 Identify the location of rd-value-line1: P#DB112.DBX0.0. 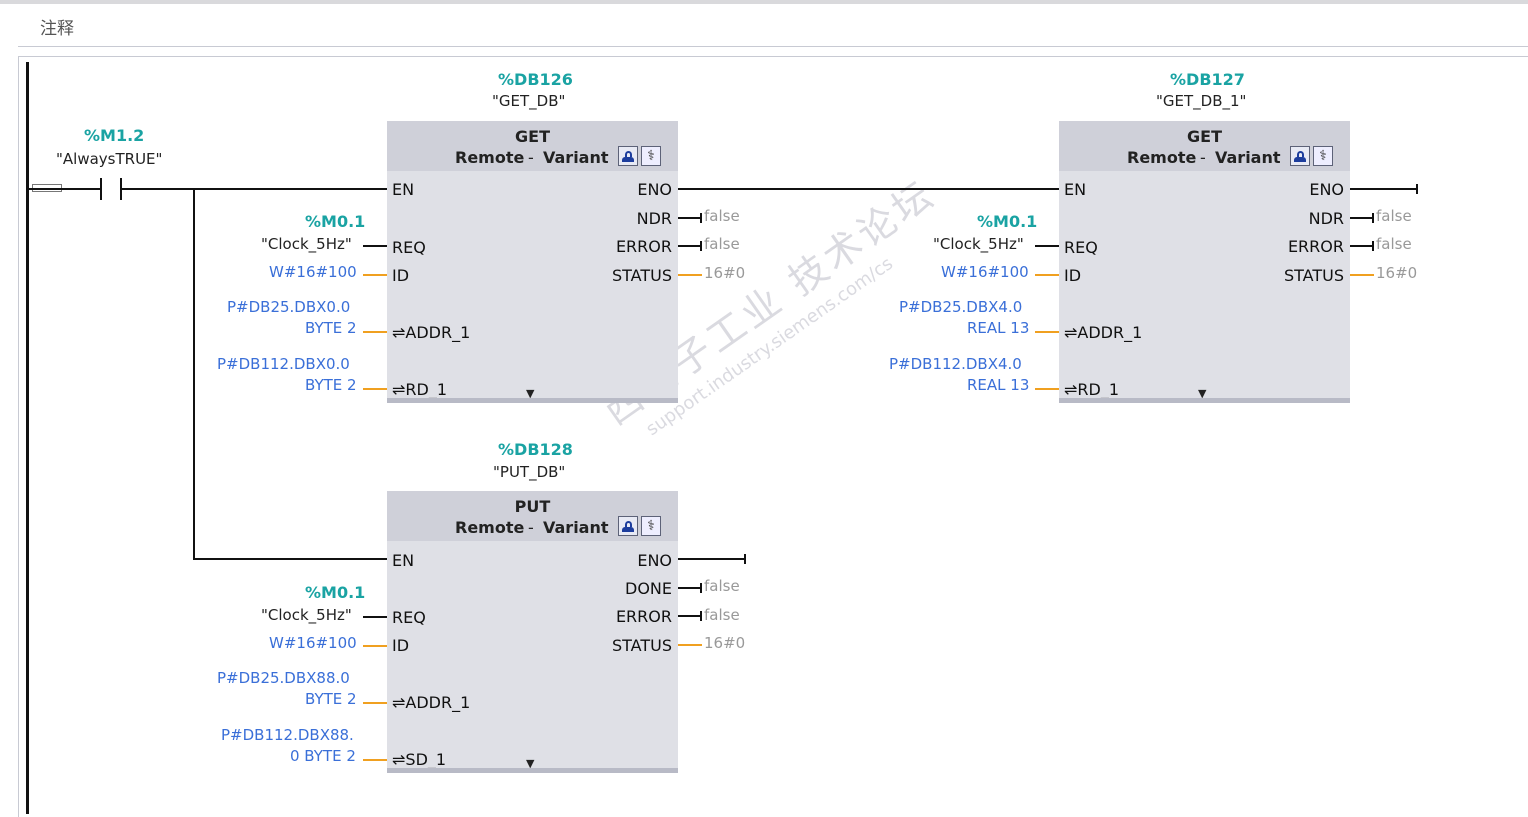
(283, 364).